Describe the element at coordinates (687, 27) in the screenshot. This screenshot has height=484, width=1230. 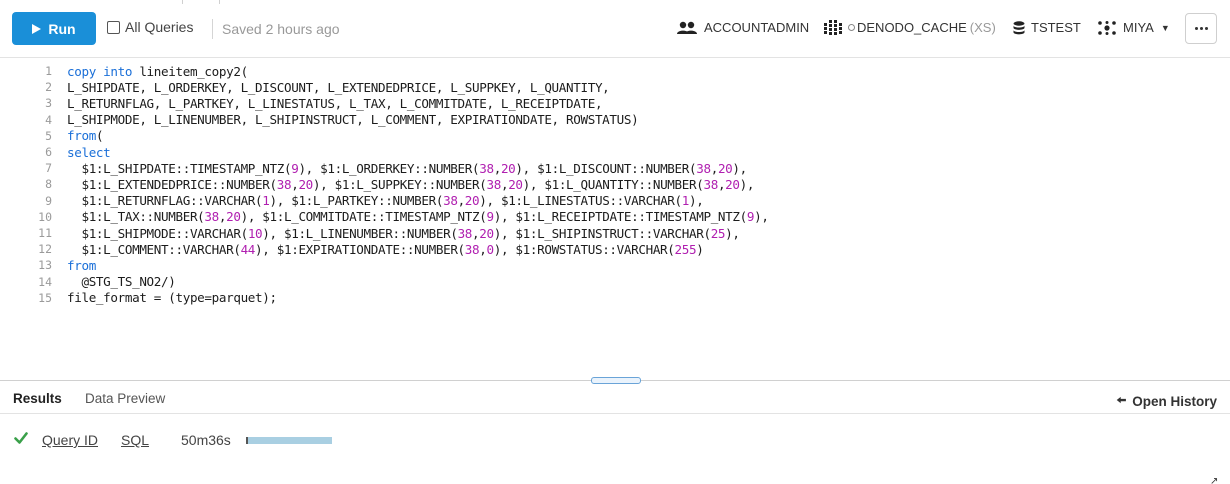
I see `users-icon` at that location.